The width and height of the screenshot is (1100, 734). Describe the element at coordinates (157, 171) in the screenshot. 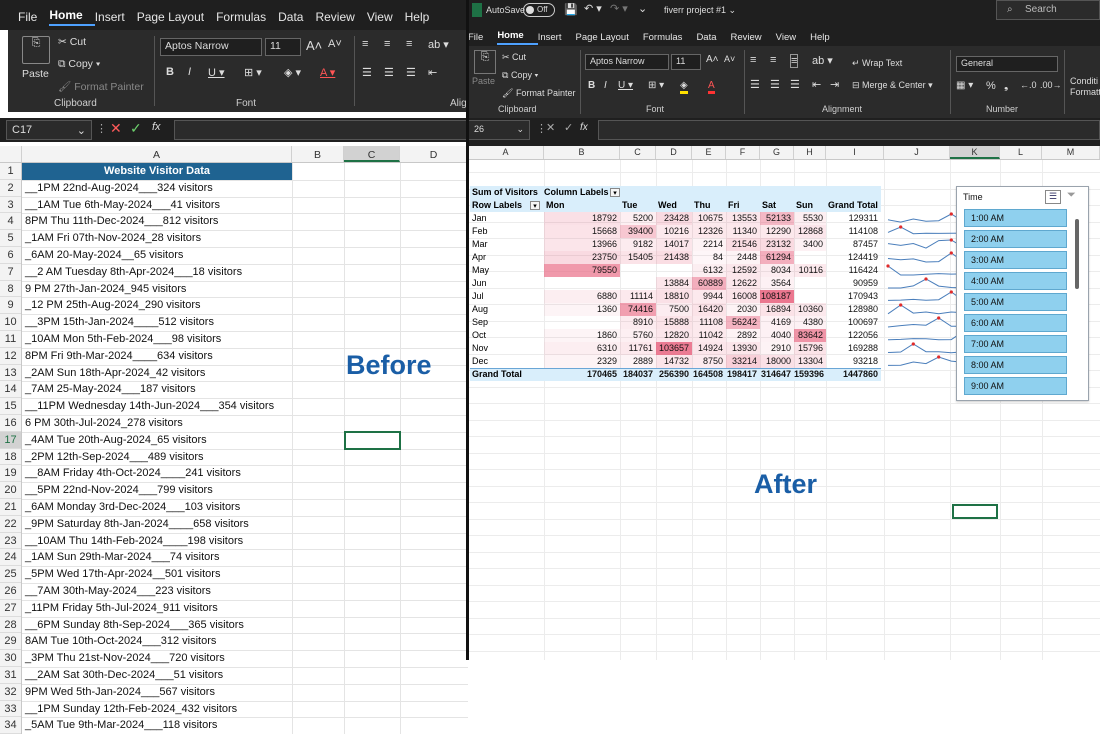

I see `website-visitor-title: Website Visitor Data` at that location.